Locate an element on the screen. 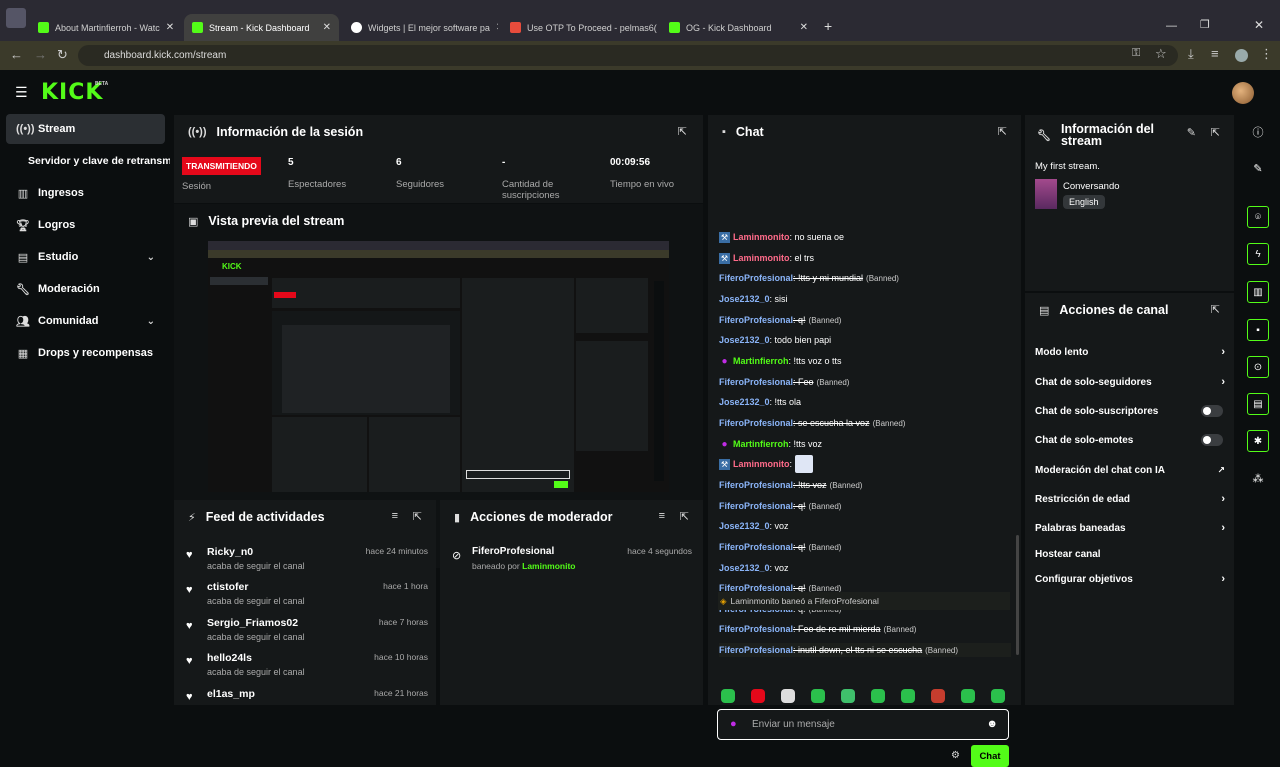 The width and height of the screenshot is (1280, 767). close-window-icon: ✕ is located at coordinates (1259, 25).